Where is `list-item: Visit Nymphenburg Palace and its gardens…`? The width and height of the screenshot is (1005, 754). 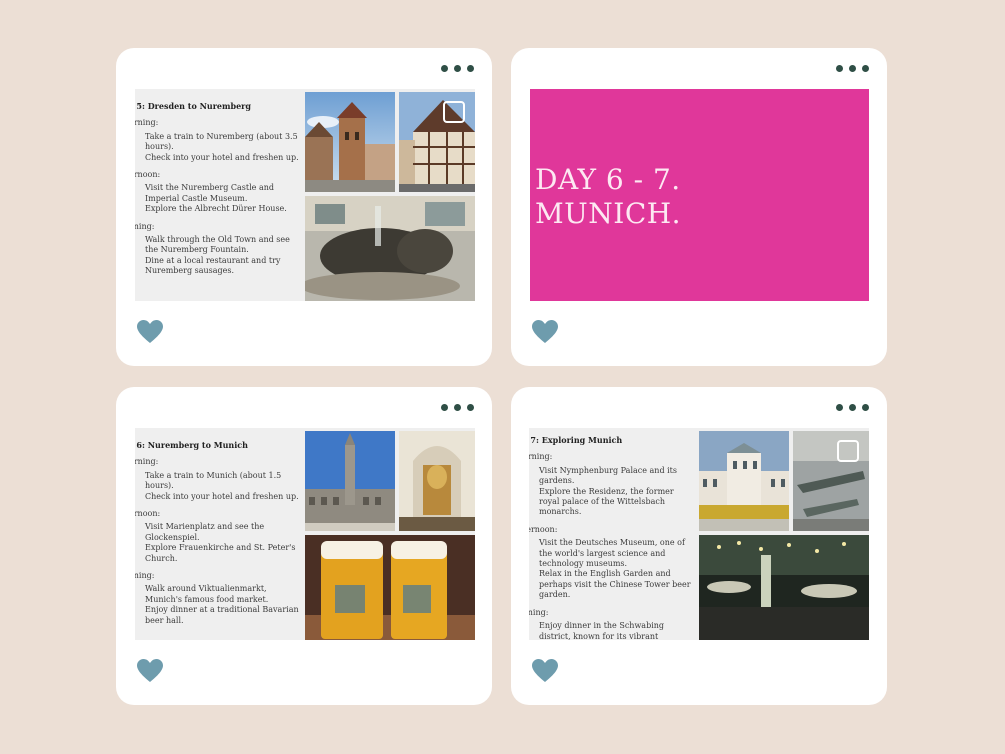
list-item: Visit Nymphenburg Palace and its gardens… is located at coordinates (608, 475).